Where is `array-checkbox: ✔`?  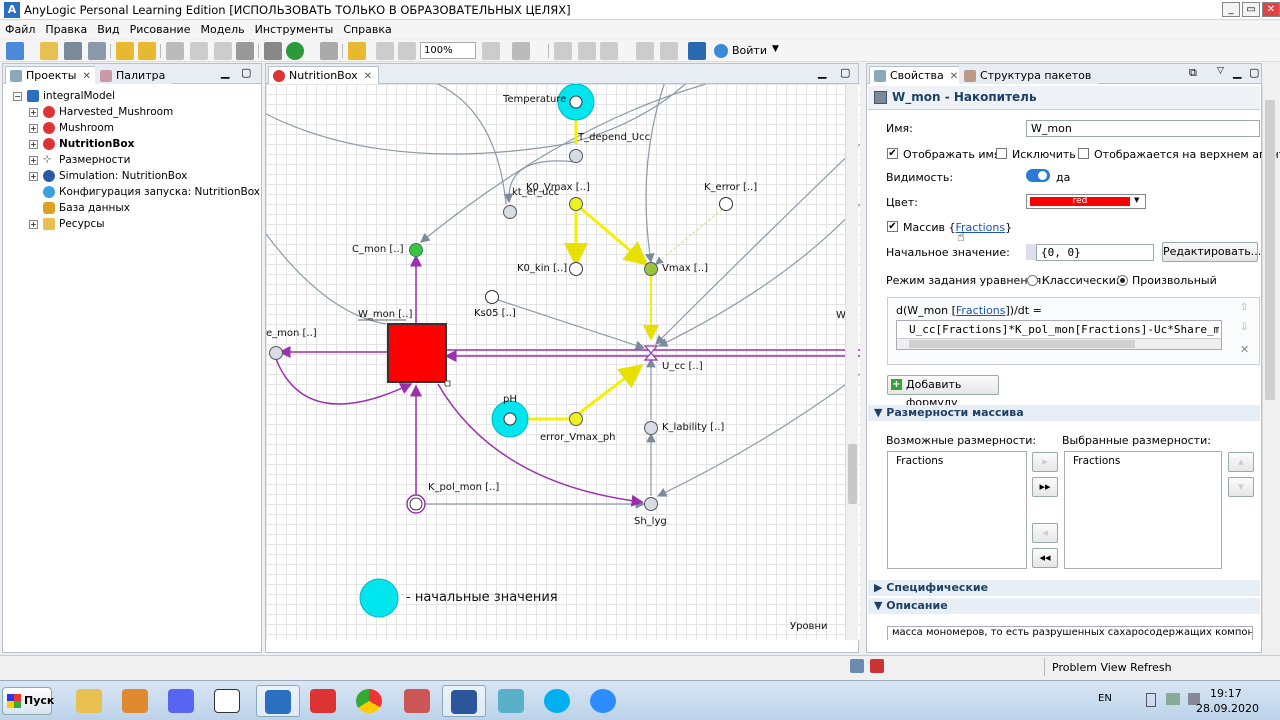 array-checkbox: ✔ is located at coordinates (892, 226).